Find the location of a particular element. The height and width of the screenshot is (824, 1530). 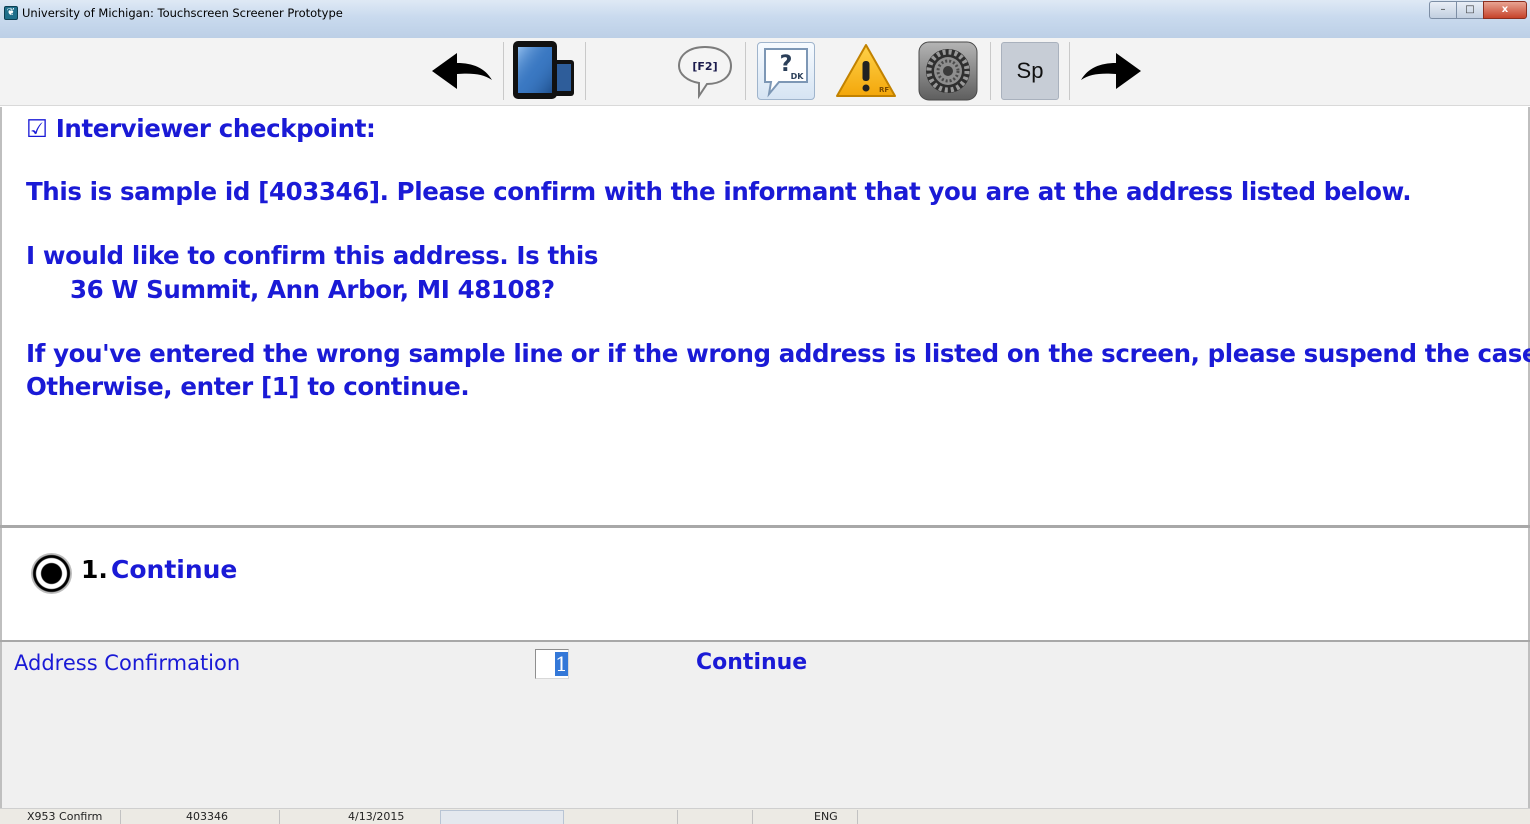

status-bar: X953 Confirm 403346 4/13/2015 ENG is located at coordinates (765, 816).